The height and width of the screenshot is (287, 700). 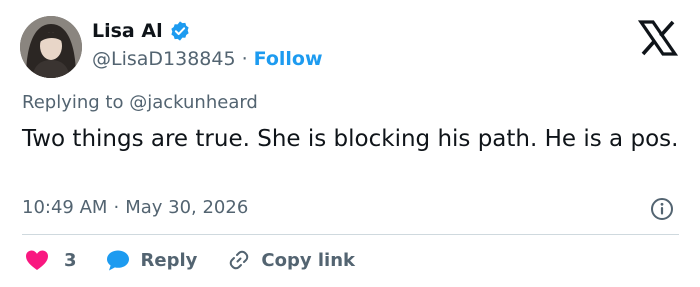 What do you see at coordinates (164, 59) in the screenshot?
I see `author-handle: @LisaD138845` at bounding box center [164, 59].